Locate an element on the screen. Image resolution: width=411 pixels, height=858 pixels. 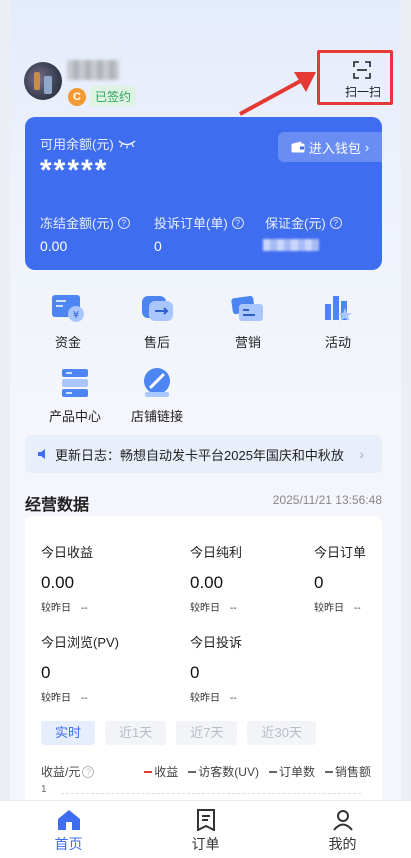
orders-icon is located at coordinates (205, 820).